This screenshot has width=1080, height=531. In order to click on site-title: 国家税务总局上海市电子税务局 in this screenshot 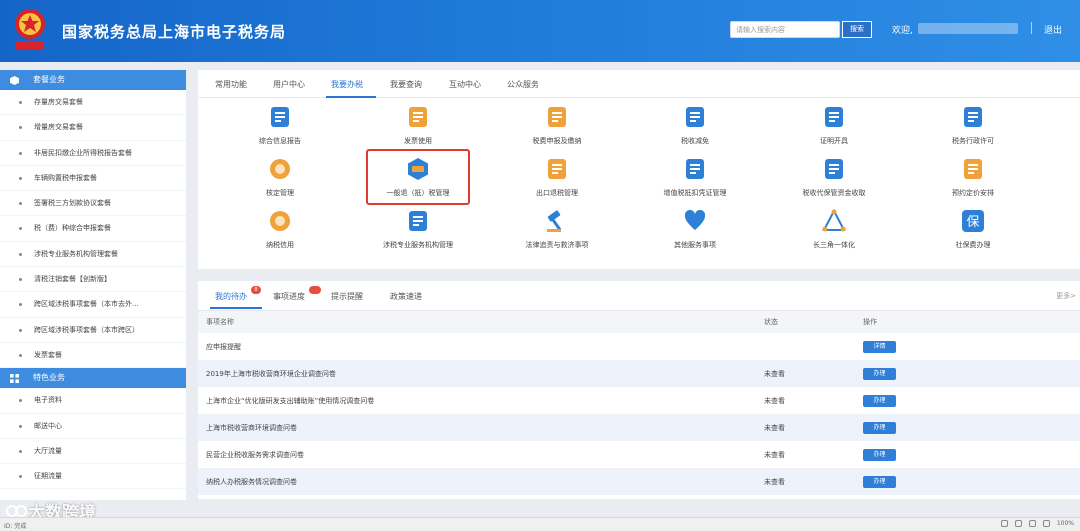, I will do `click(174, 32)`.